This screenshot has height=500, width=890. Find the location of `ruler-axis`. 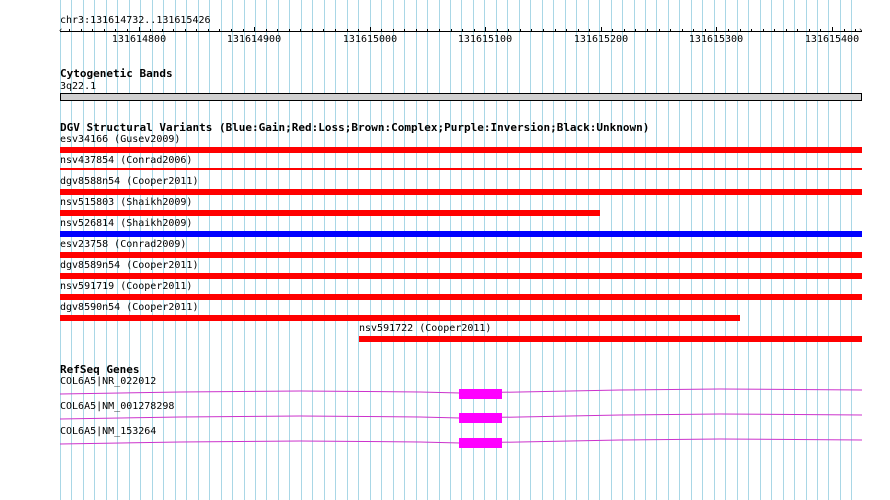

ruler-axis is located at coordinates (461, 31).